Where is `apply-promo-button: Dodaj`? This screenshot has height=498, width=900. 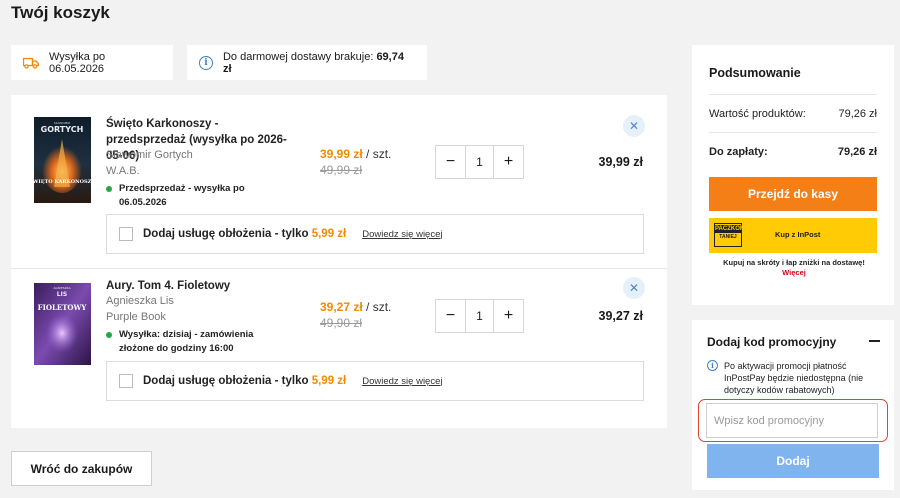 apply-promo-button: Dodaj is located at coordinates (793, 461).